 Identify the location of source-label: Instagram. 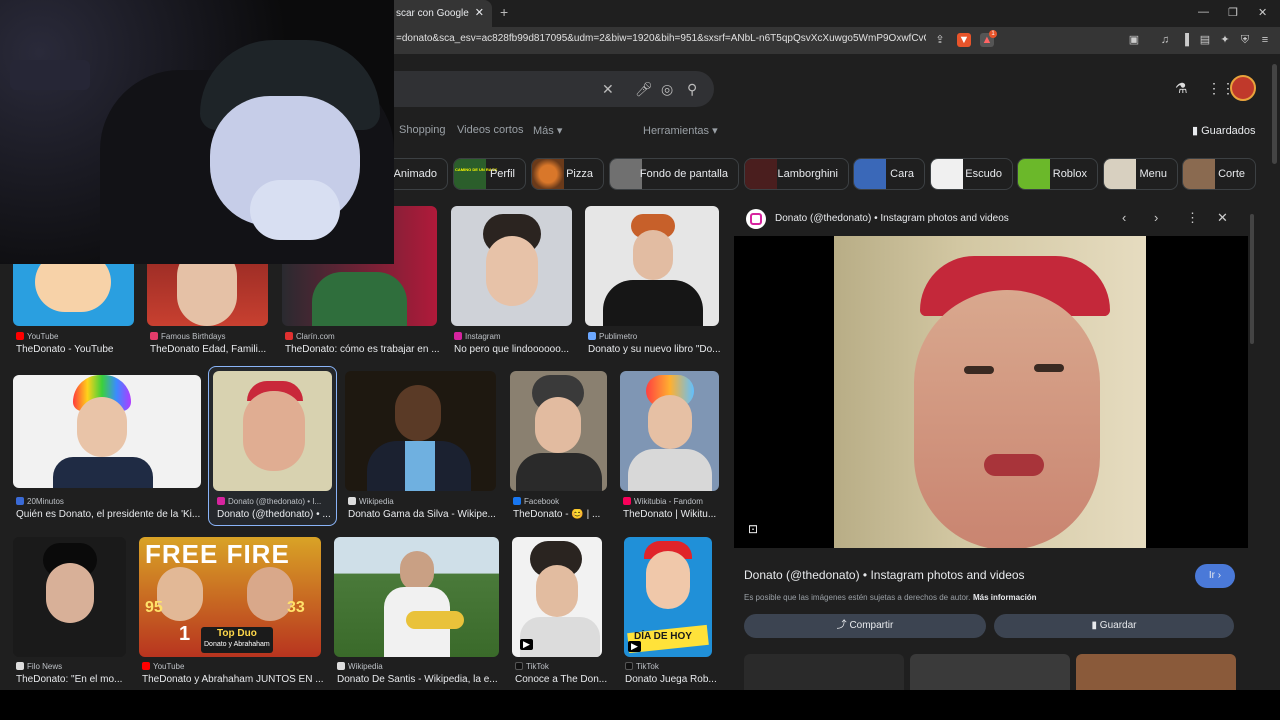
(483, 336).